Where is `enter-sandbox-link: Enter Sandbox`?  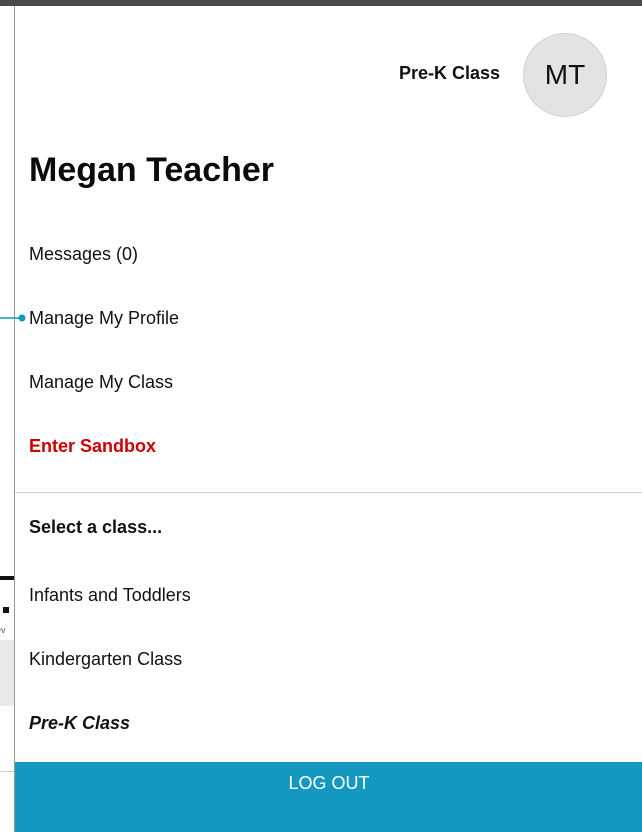 enter-sandbox-link: Enter Sandbox is located at coordinates (92, 446).